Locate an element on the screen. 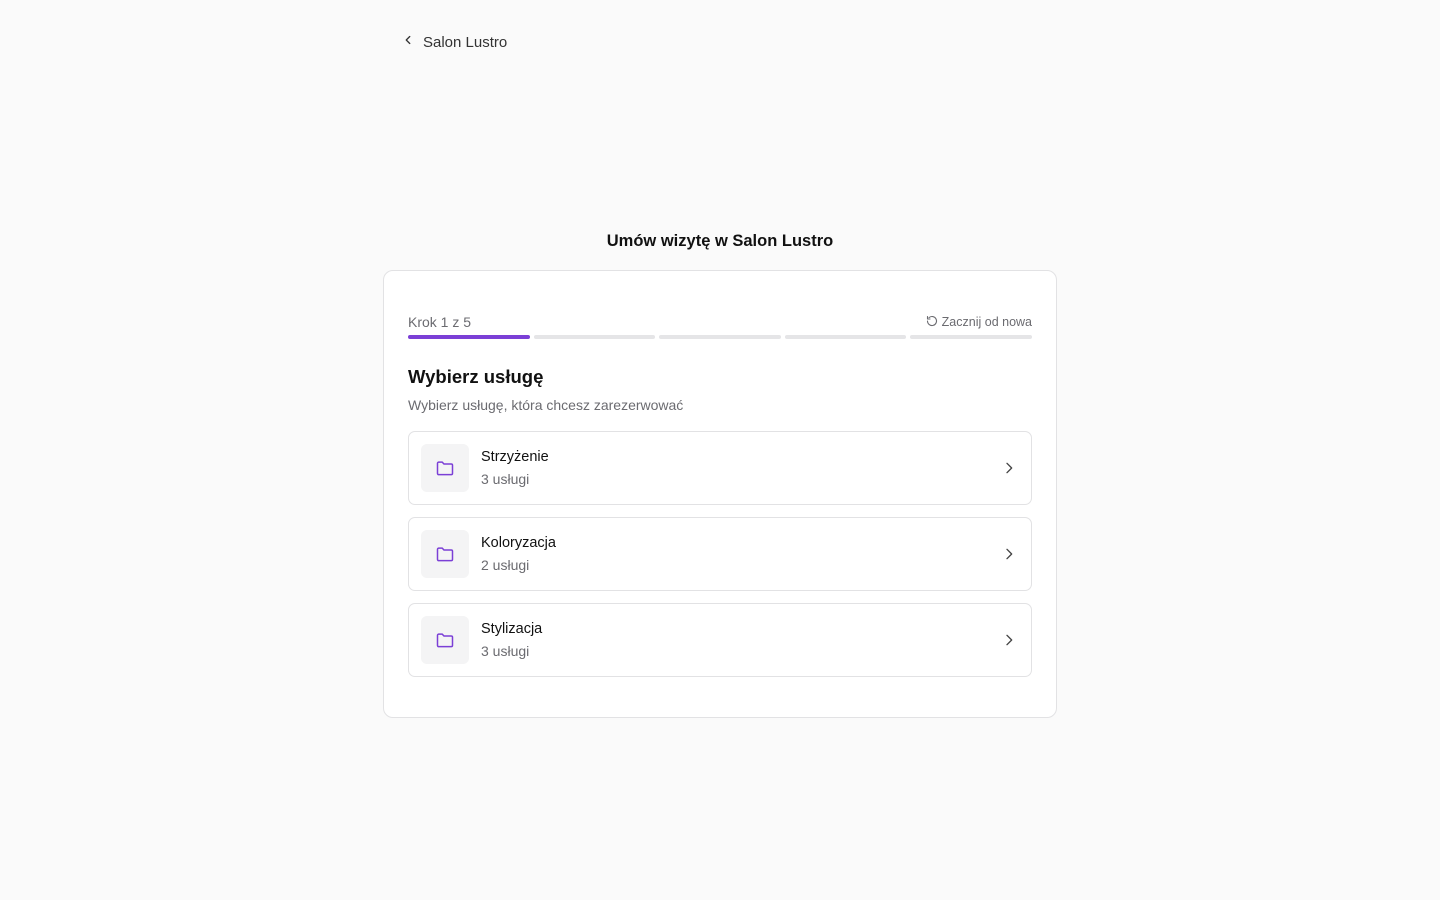  restart-button: Zacznij od nowa is located at coordinates (979, 322).